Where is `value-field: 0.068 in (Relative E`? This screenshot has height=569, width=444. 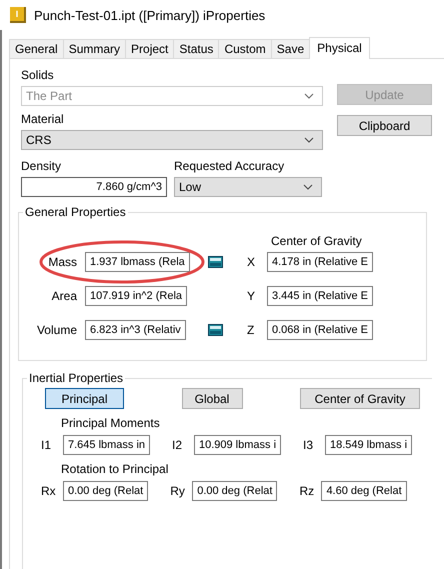 value-field: 0.068 in (Relative E is located at coordinates (320, 330).